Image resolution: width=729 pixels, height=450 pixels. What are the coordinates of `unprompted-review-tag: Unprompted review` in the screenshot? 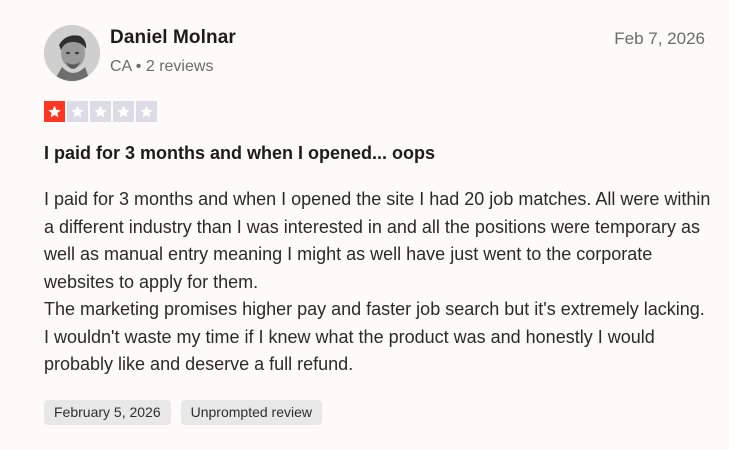 It's located at (251, 412).